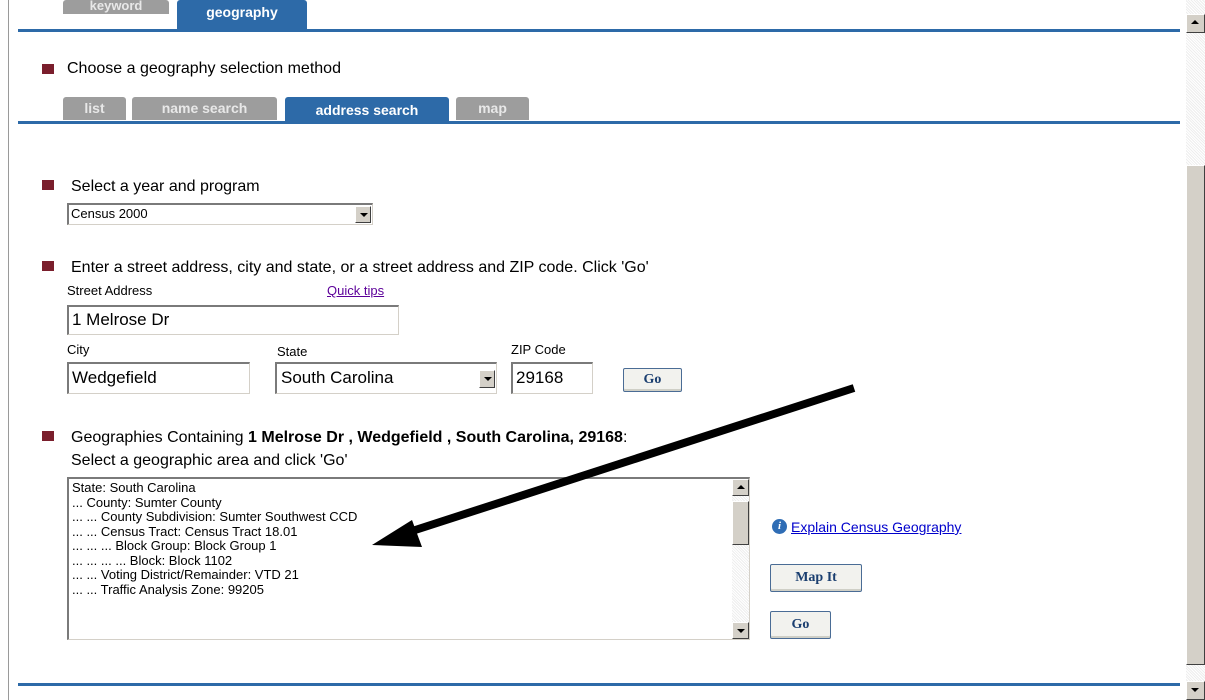  Describe the element at coordinates (355, 290) in the screenshot. I see `quick-tips-link: Quick tips` at that location.